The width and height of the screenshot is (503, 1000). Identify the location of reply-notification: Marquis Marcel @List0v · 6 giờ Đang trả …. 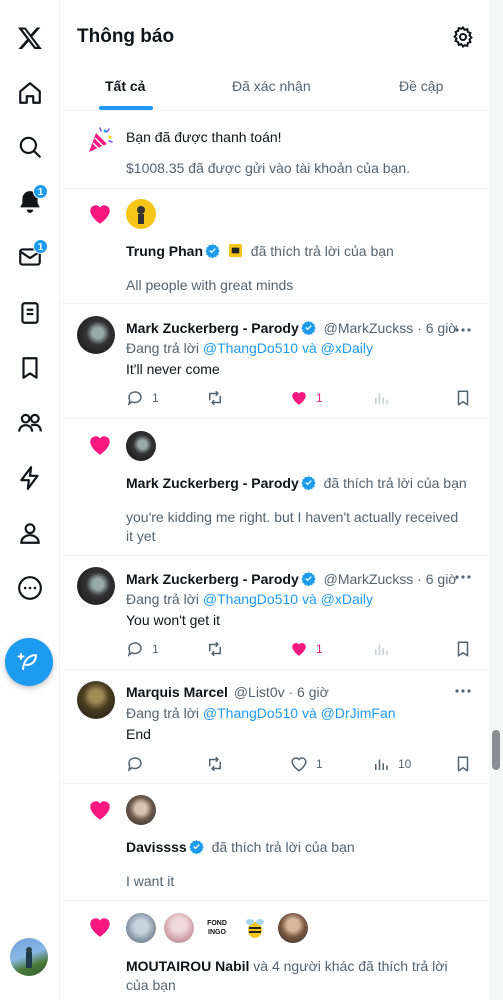
(274, 727).